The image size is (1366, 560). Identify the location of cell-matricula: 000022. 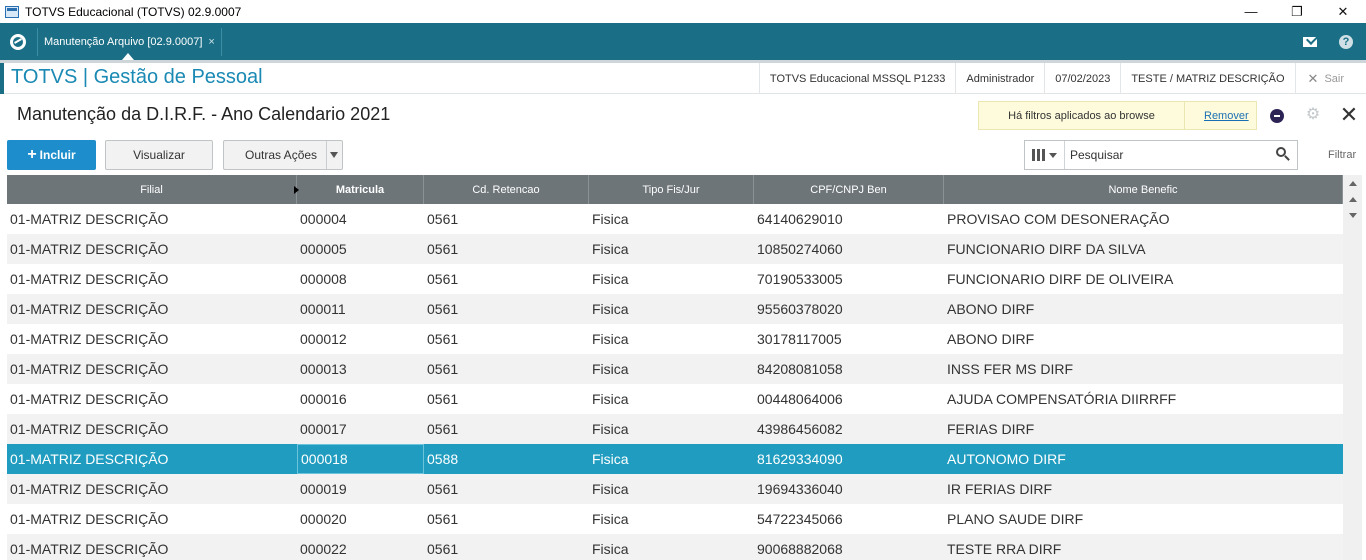
(360, 547).